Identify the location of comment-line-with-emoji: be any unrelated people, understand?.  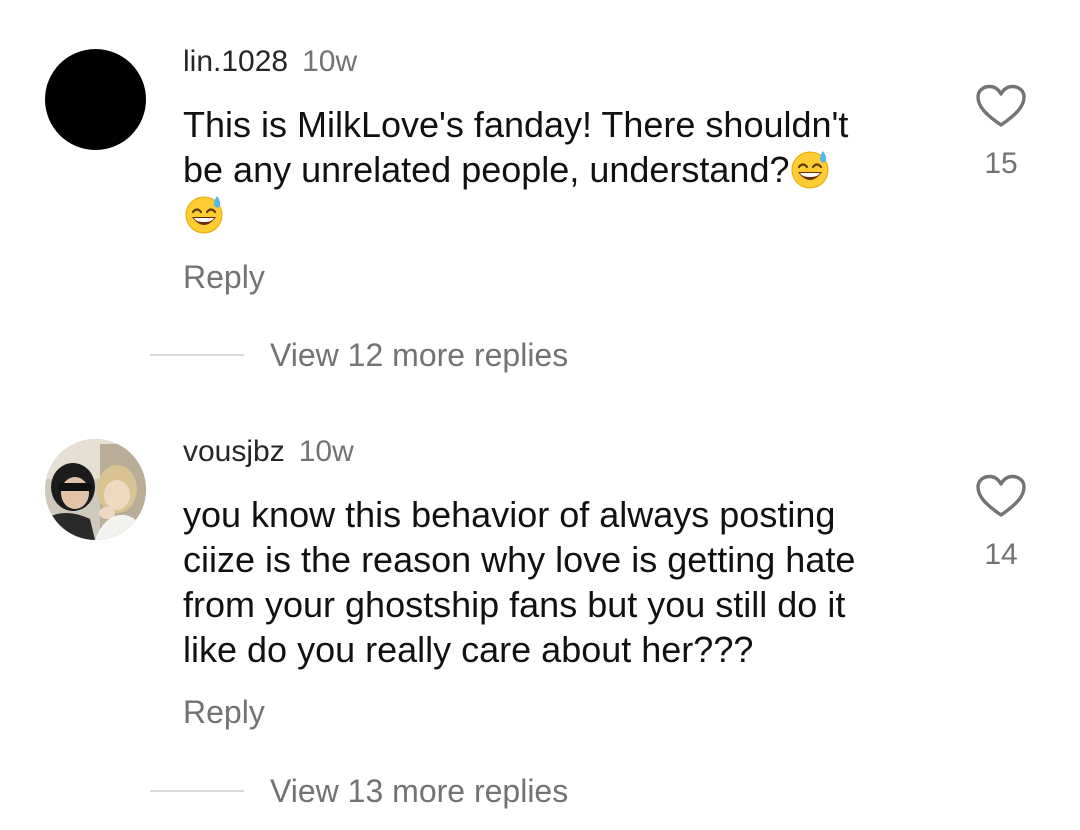
(563, 169).